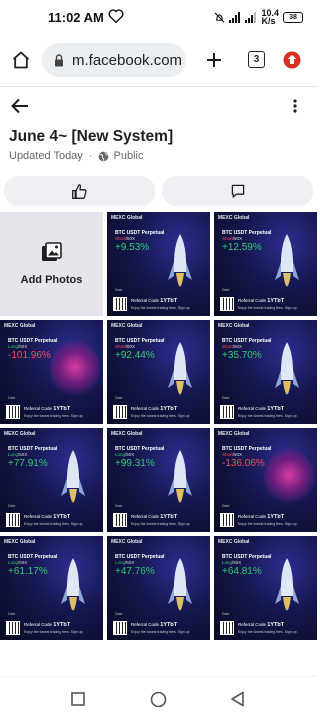 This screenshot has width=320, height=720. Describe the element at coordinates (51, 264) in the screenshot. I see `add-photos-button: Add Photos` at that location.